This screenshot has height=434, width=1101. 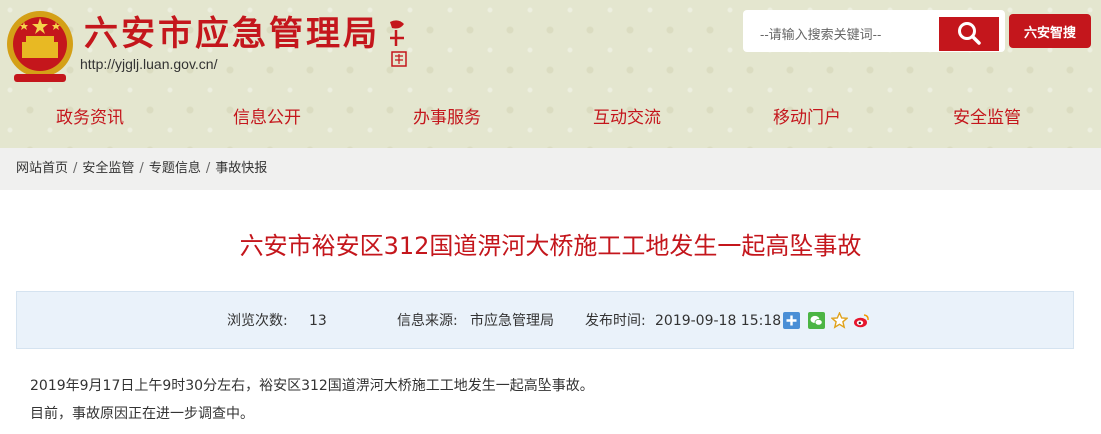 I want to click on nav-item-info-disclosure: 信息公开, so click(x=267, y=118).